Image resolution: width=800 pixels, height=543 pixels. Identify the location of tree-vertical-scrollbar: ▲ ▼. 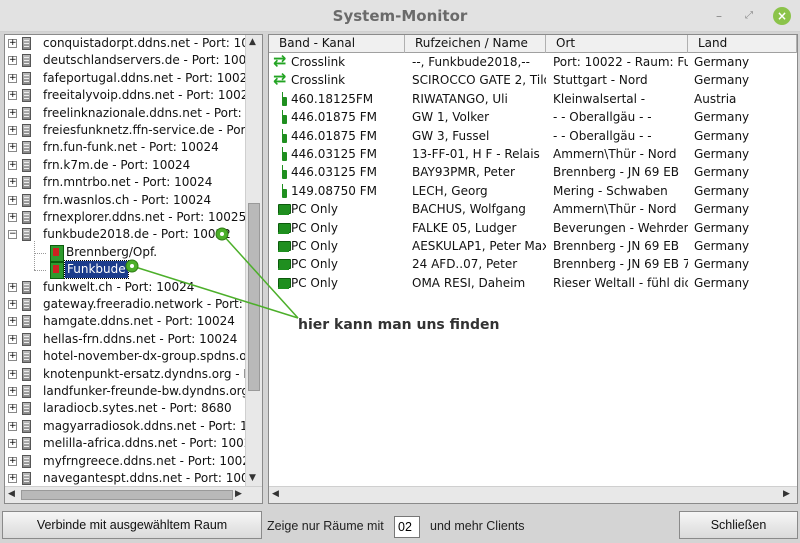
(253, 261).